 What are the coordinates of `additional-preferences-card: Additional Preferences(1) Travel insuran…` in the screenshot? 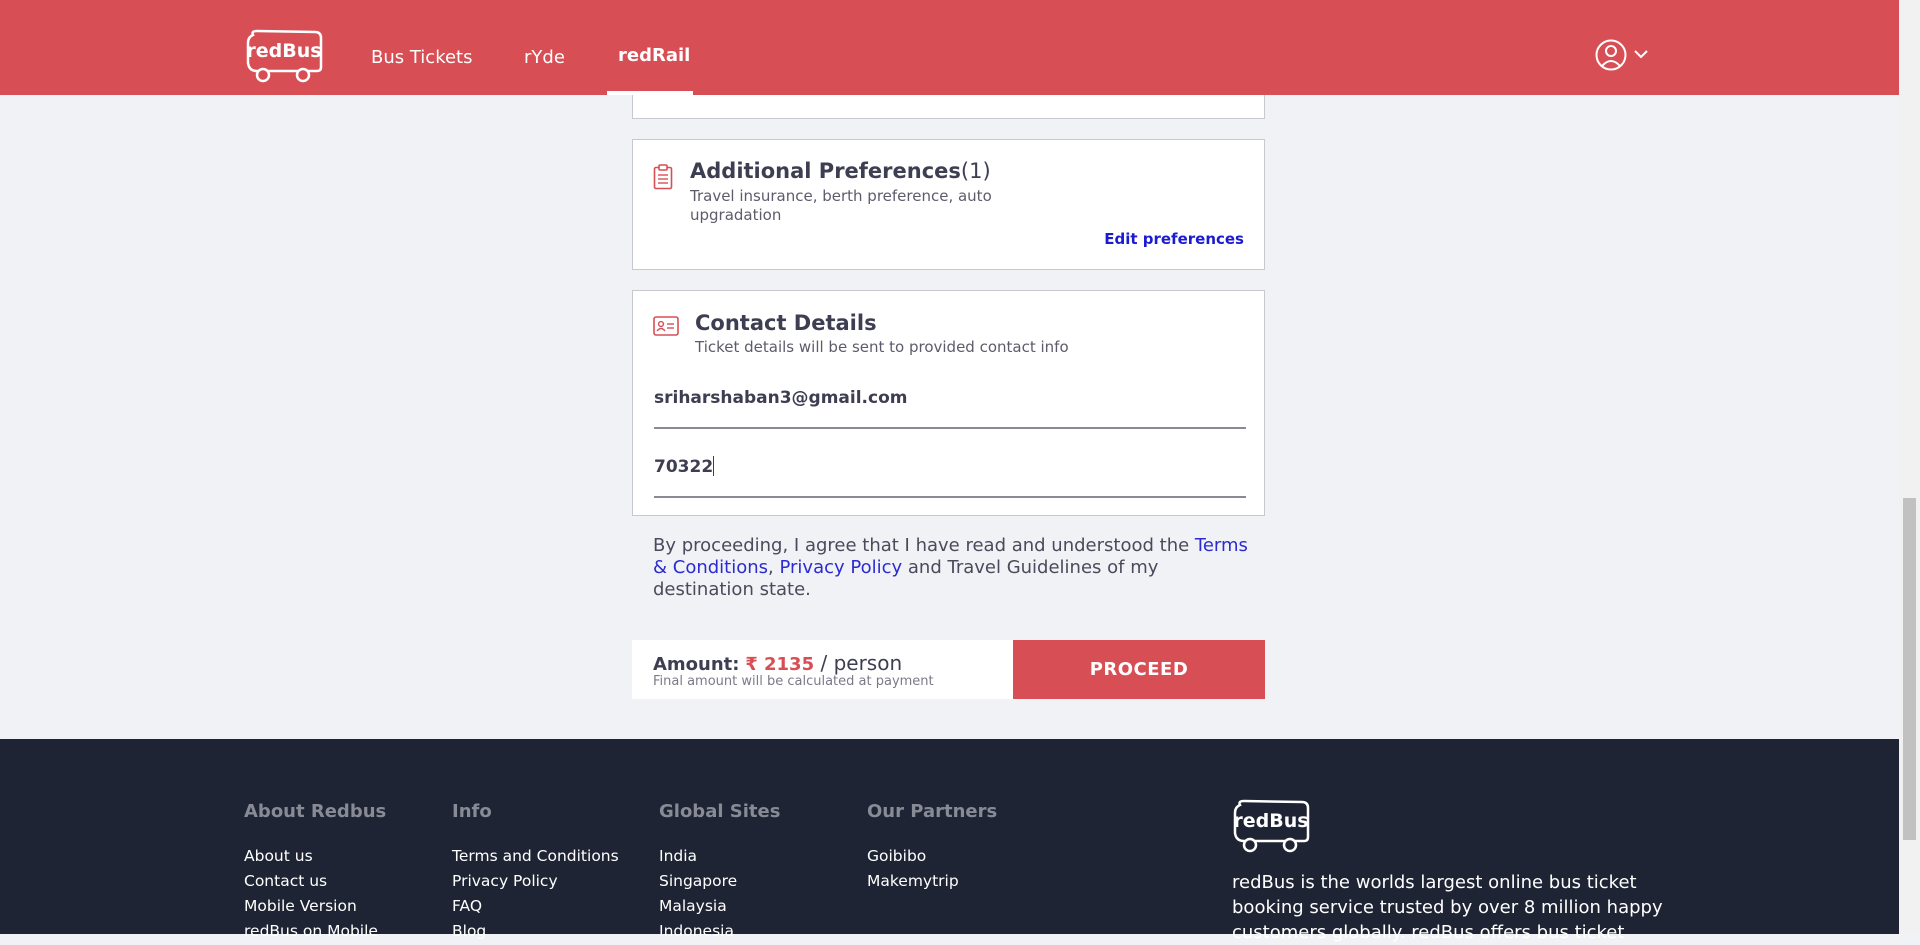 It's located at (948, 204).